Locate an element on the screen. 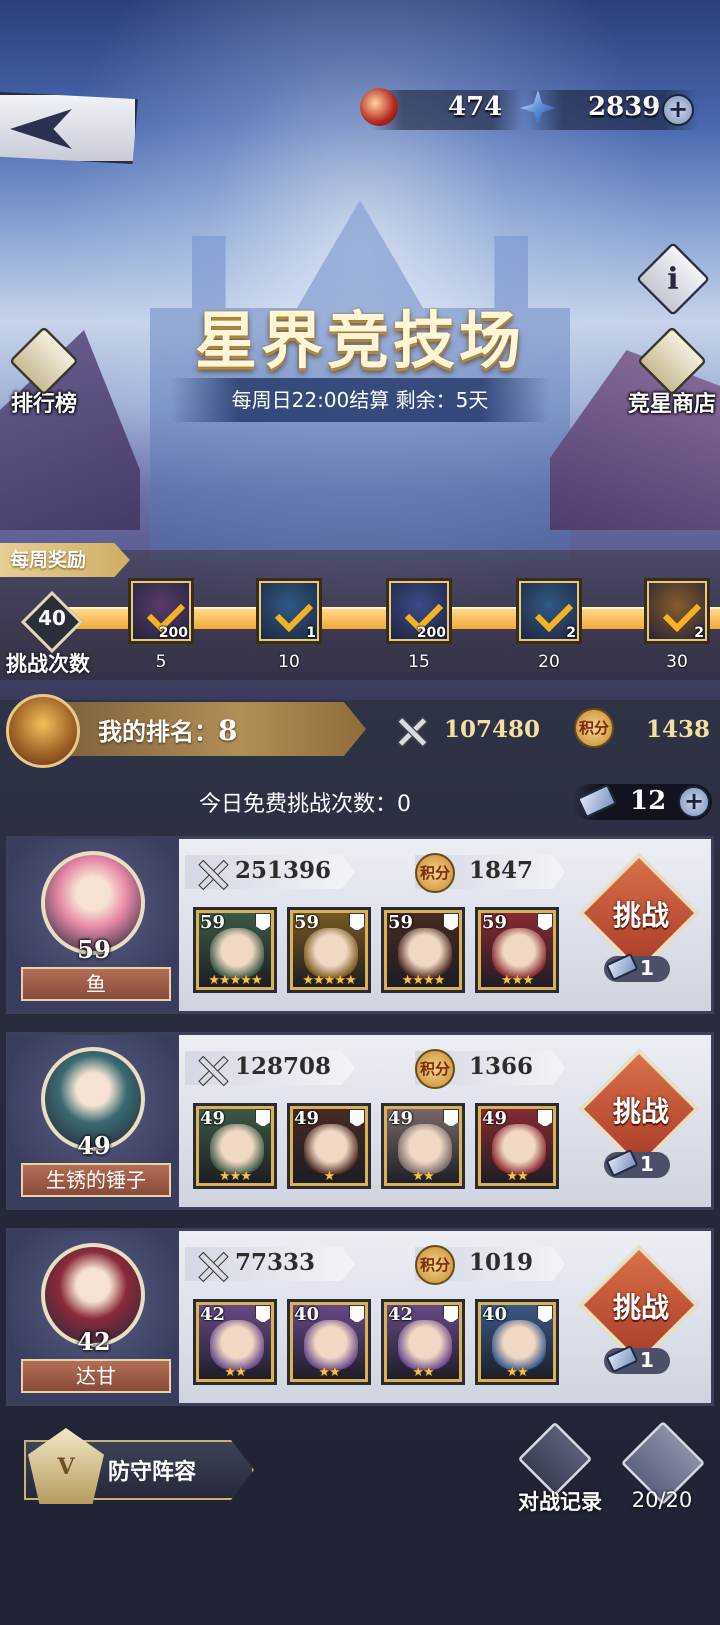 This screenshot has height=1625, width=720. hero-card: 49 ★ is located at coordinates (329, 1146).